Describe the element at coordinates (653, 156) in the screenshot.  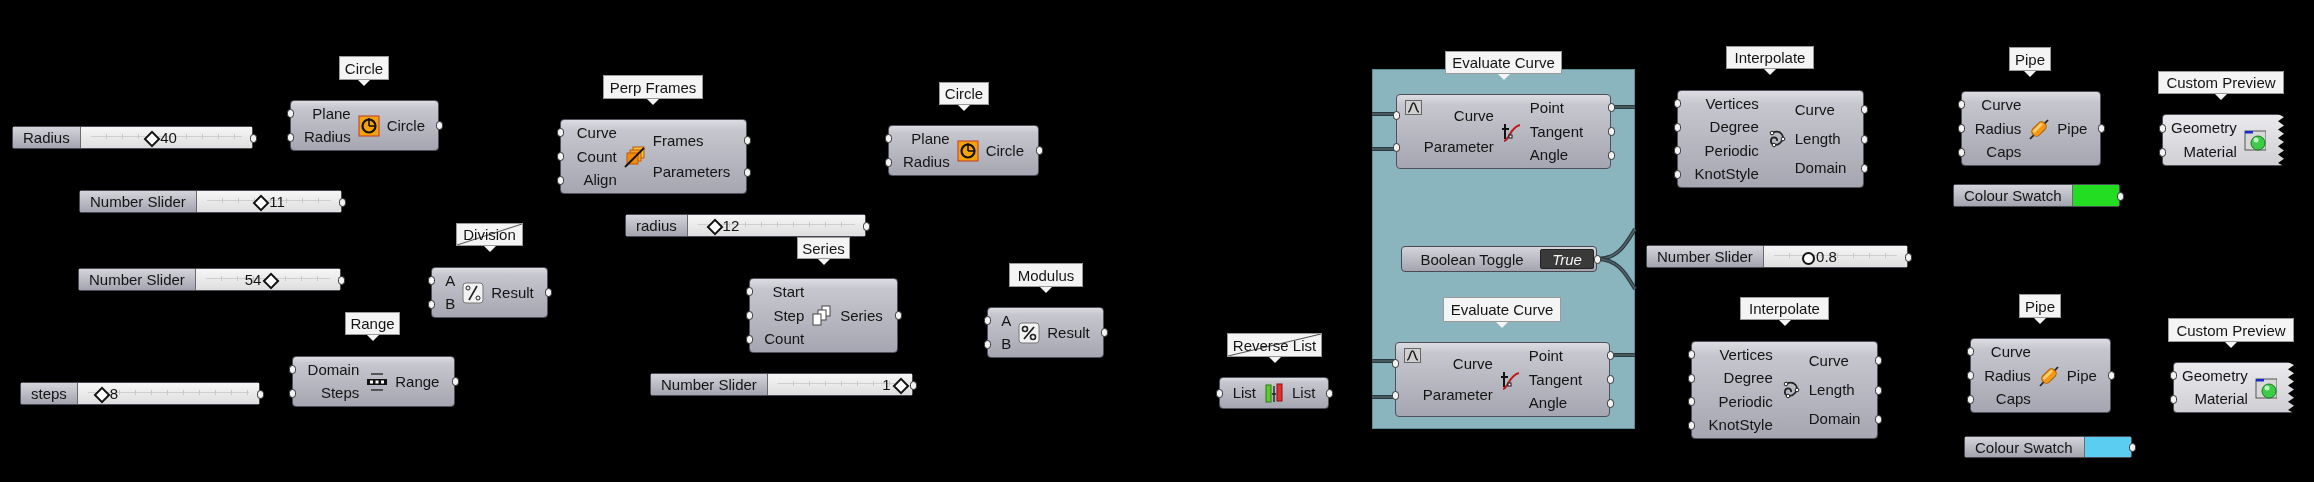
I see `component-body: Curve Count Align Frames Parameters` at that location.